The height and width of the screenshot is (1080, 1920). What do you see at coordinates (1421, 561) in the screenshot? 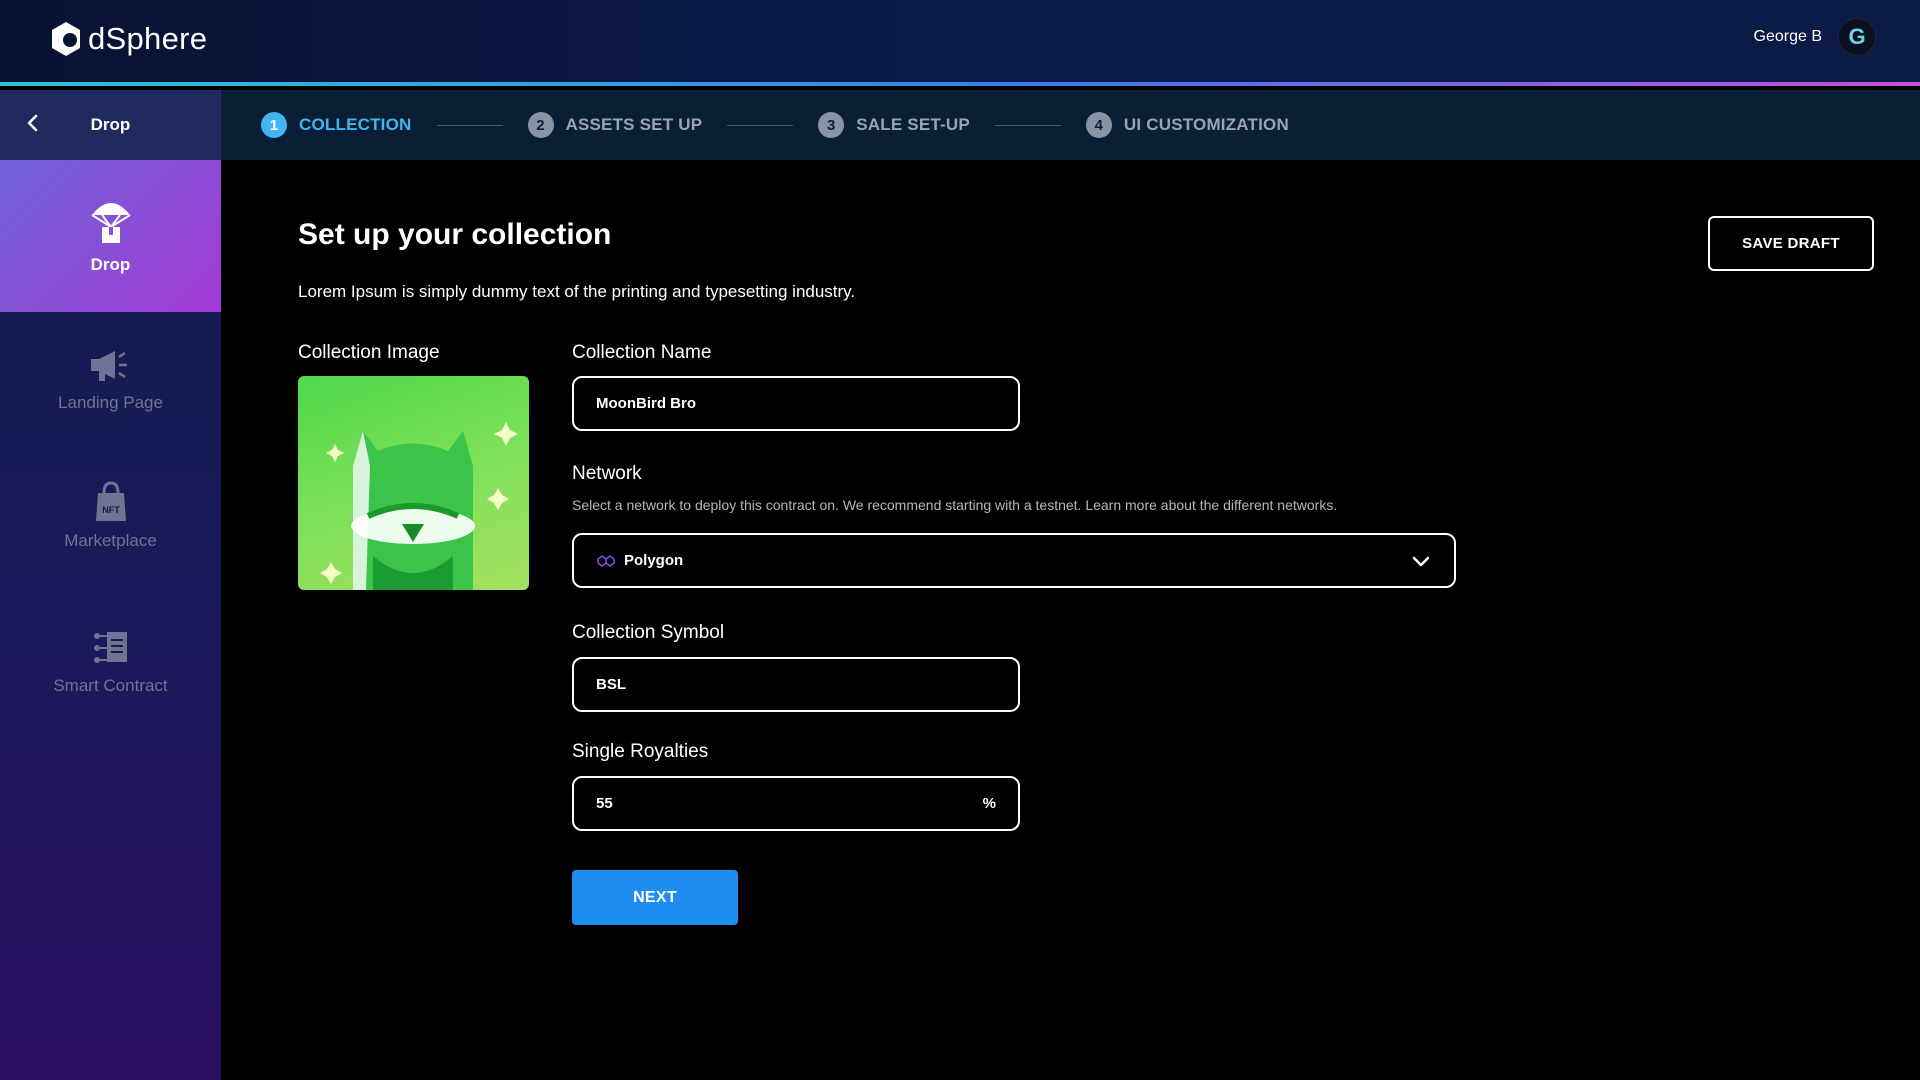
I see `chevron-down-icon` at bounding box center [1421, 561].